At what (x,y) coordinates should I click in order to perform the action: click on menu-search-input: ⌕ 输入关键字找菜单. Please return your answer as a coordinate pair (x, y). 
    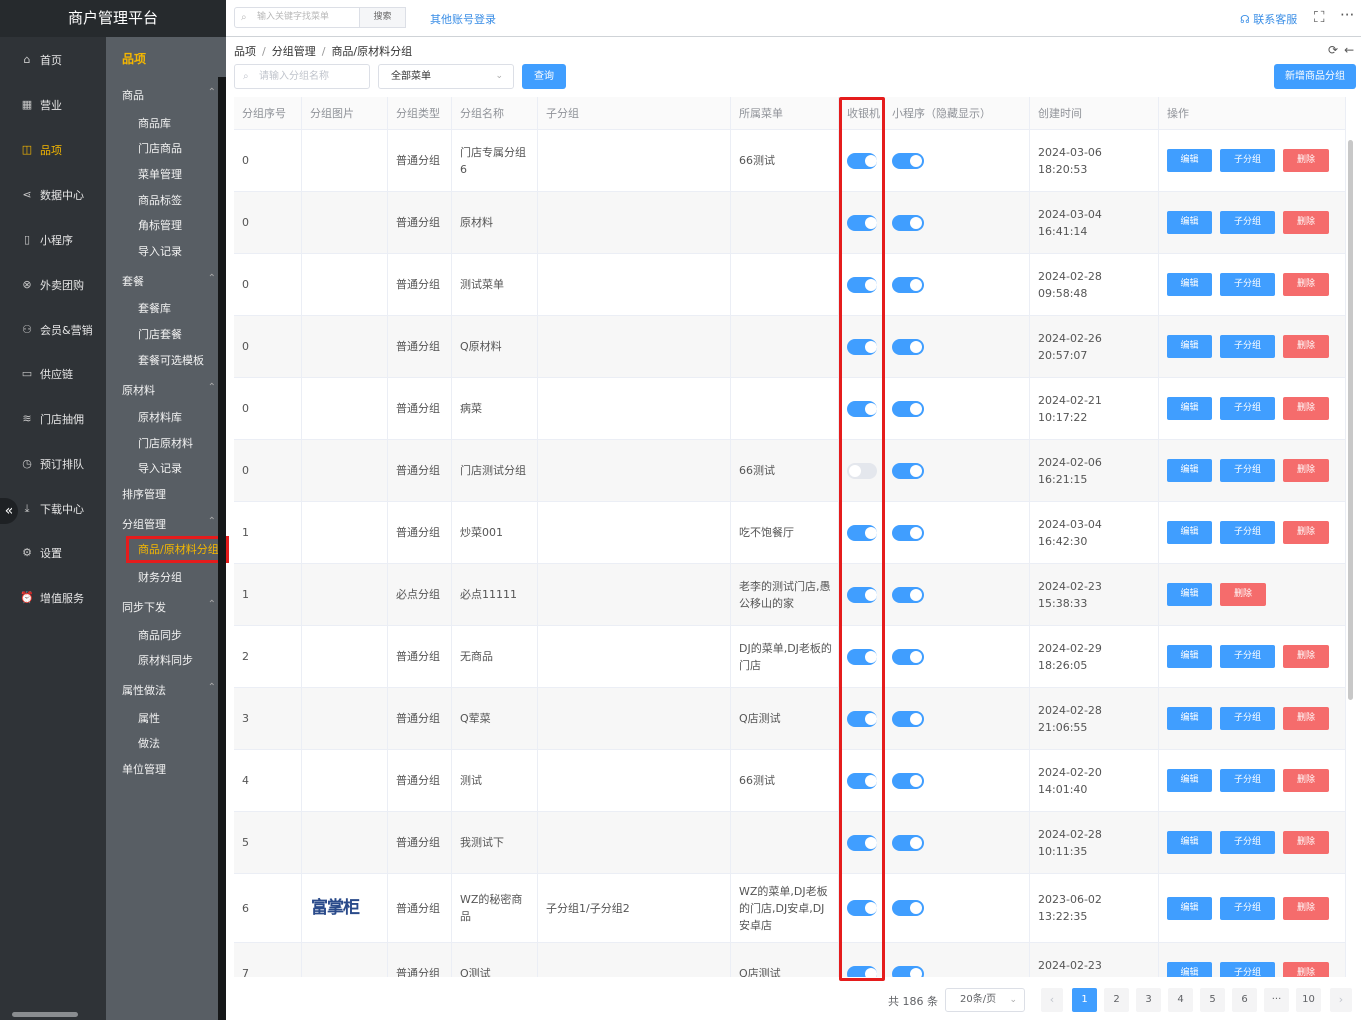
    Looking at the image, I should click on (297, 17).